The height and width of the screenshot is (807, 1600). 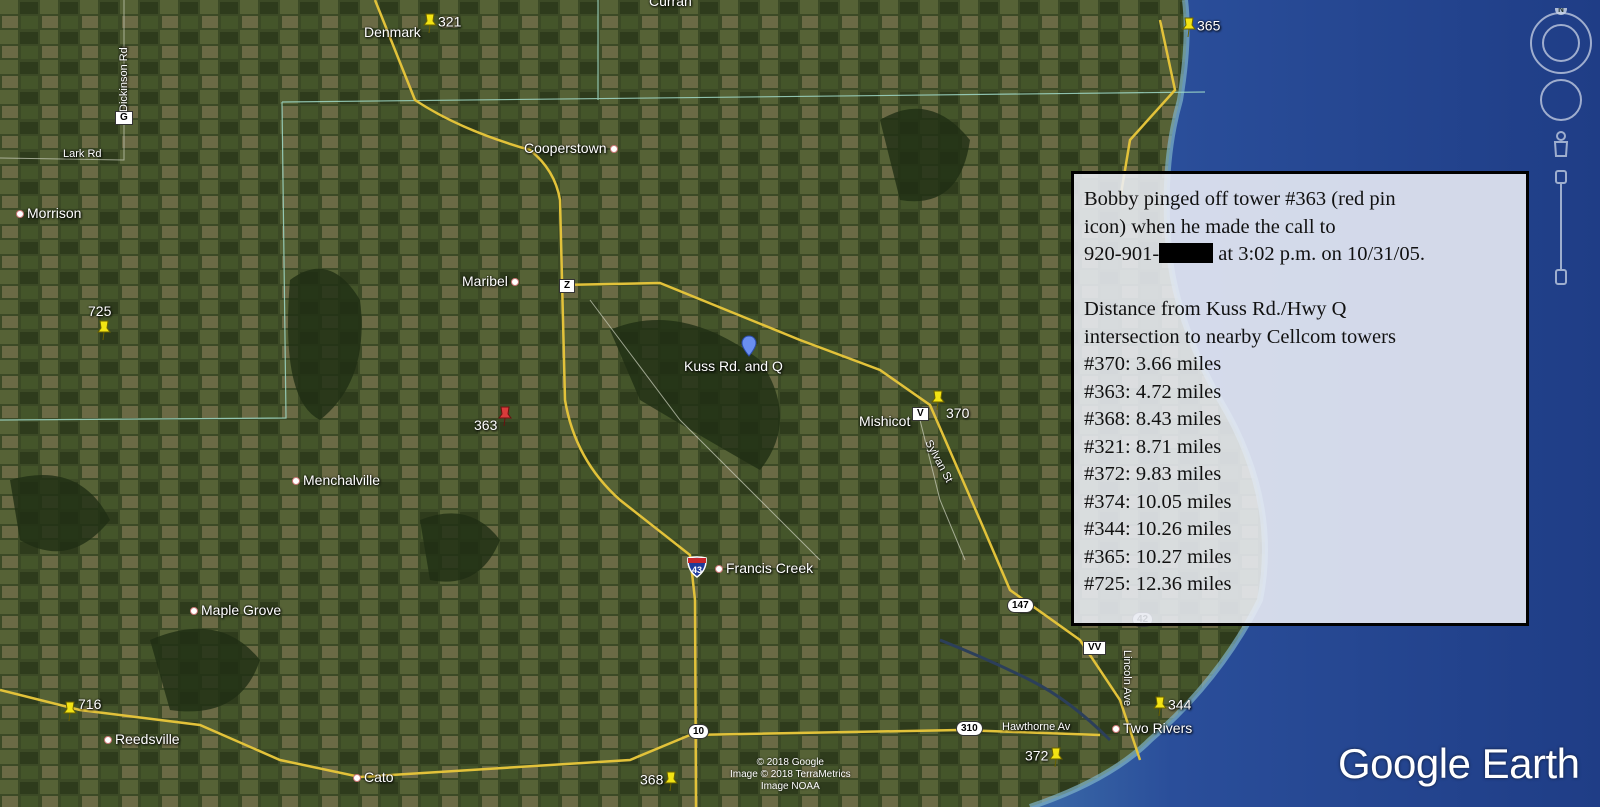 What do you see at coordinates (670, 4) in the screenshot?
I see `place-curran: Curran` at bounding box center [670, 4].